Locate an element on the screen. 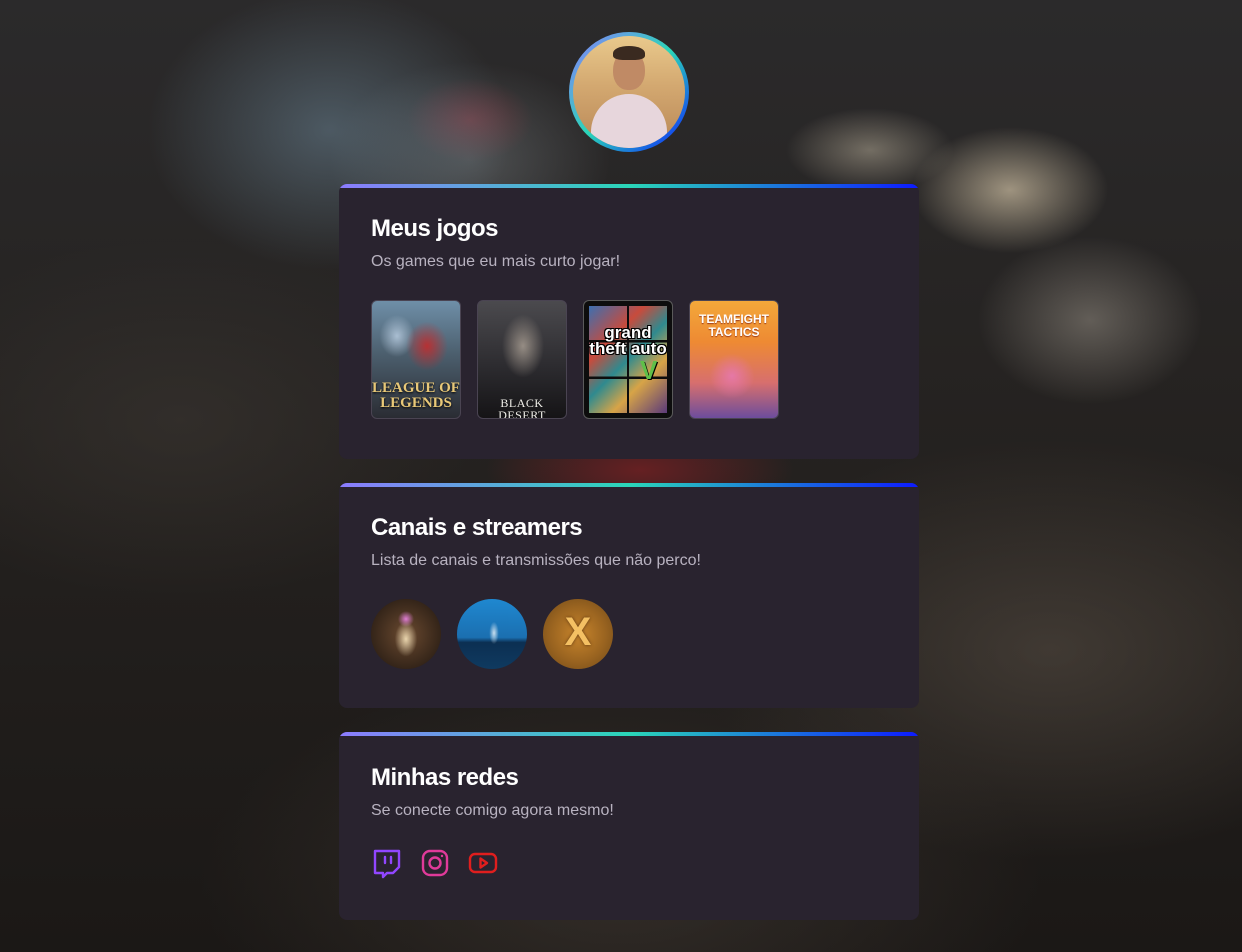 This screenshot has height=952, width=1242. x-logo-icon: X is located at coordinates (578, 632).